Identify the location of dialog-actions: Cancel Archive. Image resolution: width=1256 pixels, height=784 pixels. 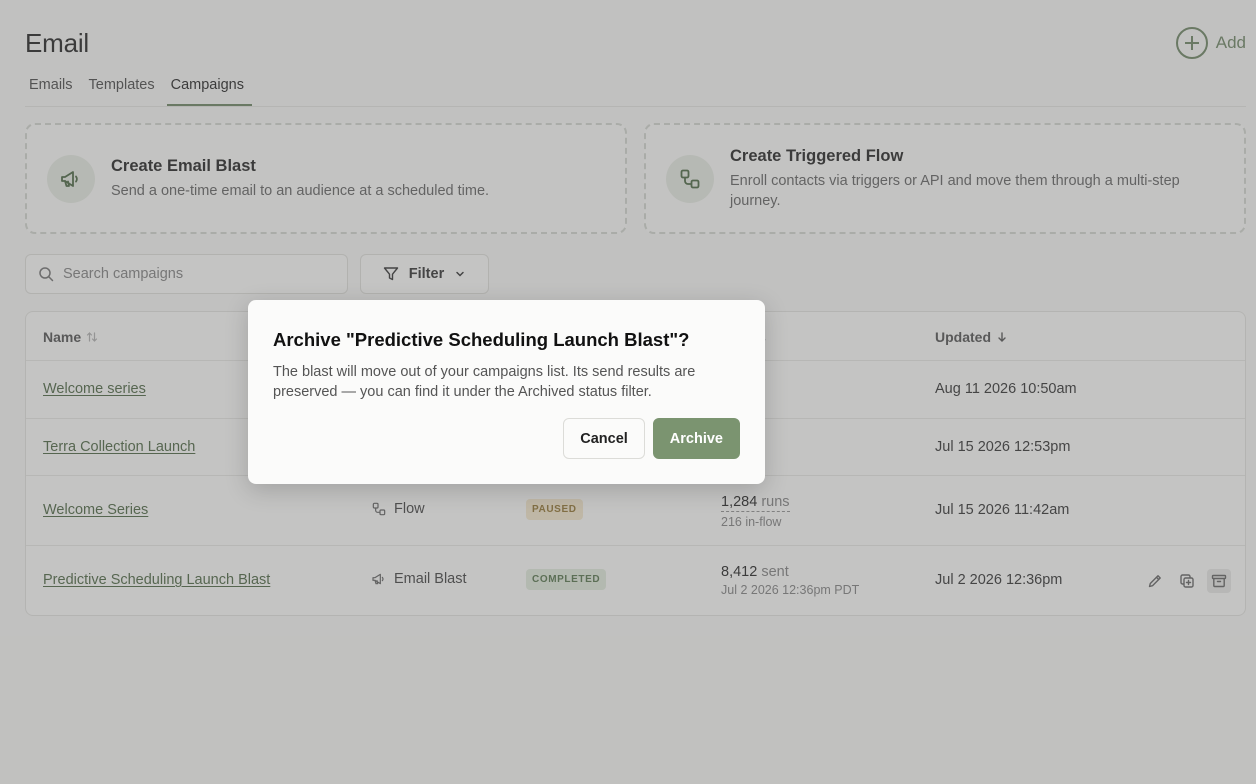
(651, 438).